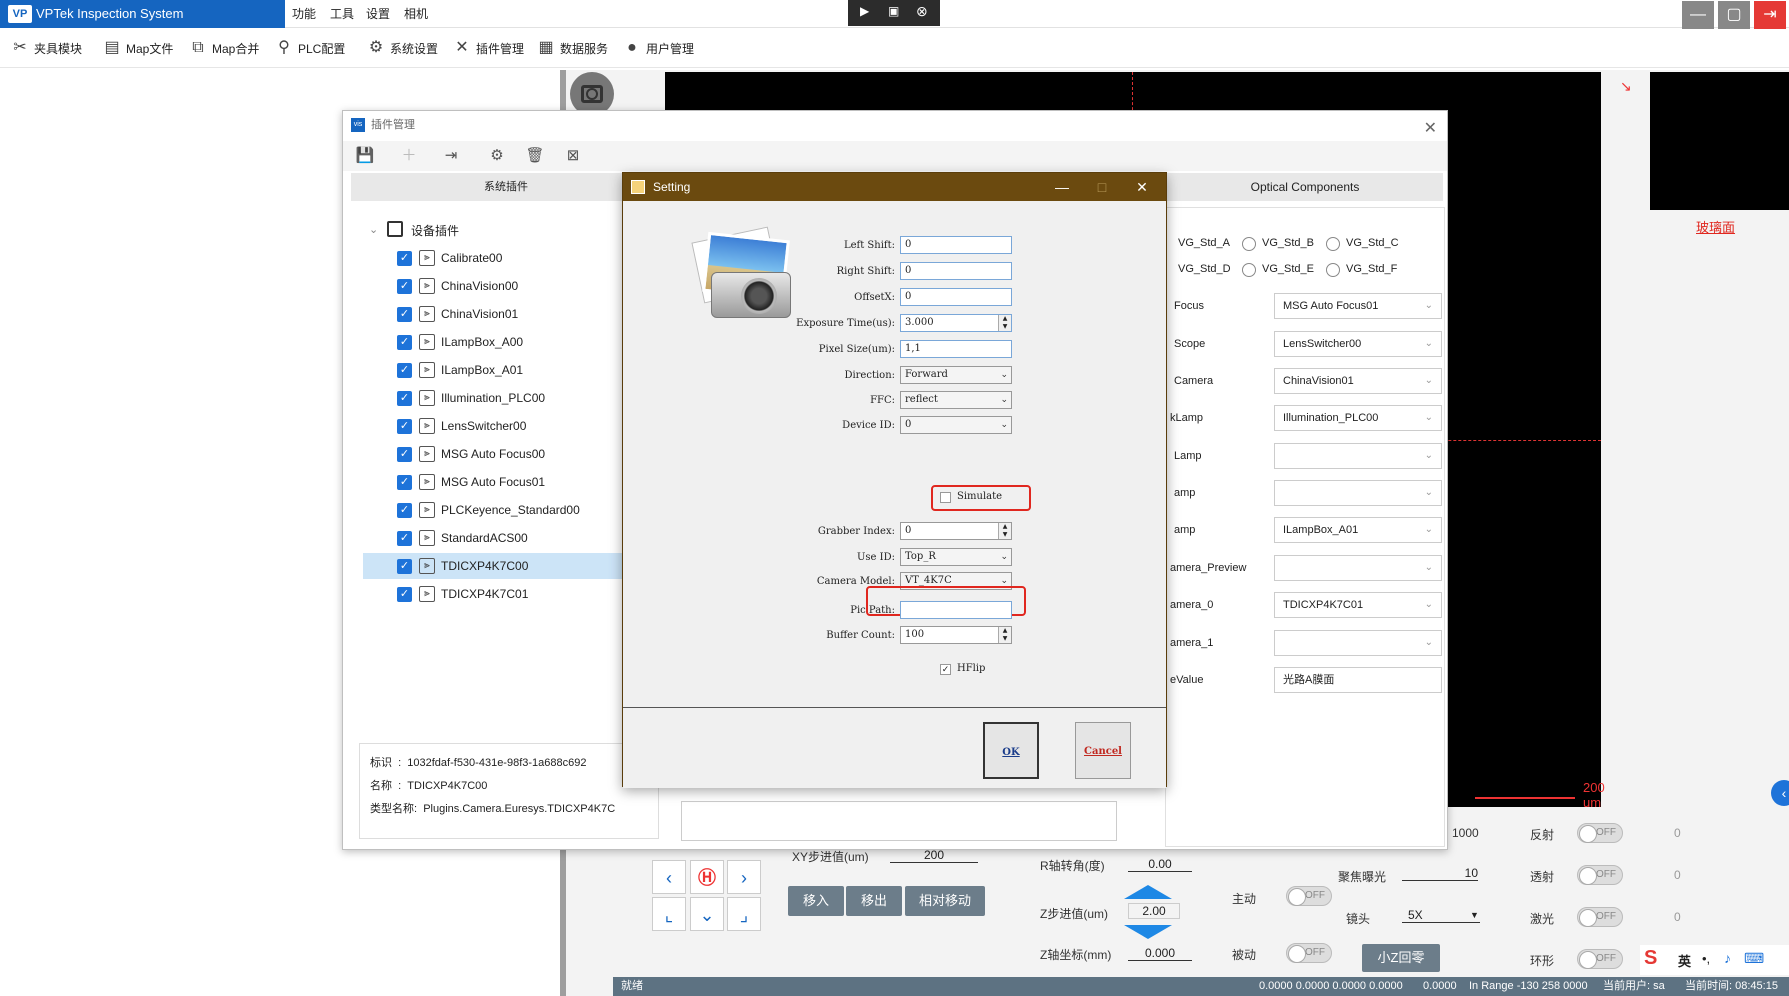 This screenshot has height=996, width=1789. I want to click on home-button: Ⓗ, so click(707, 877).